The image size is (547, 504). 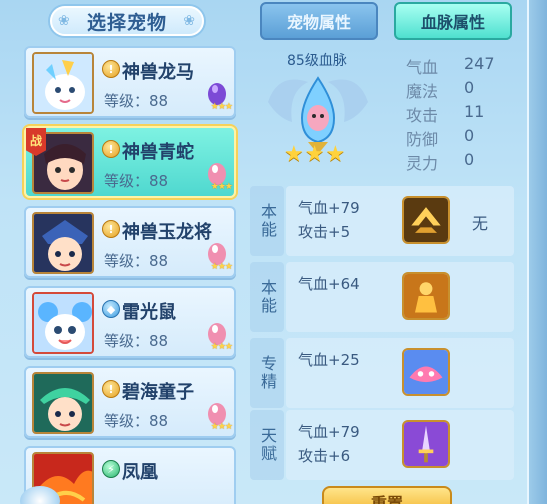 I want to click on element-blue-icon: ◆, so click(x=111, y=309).